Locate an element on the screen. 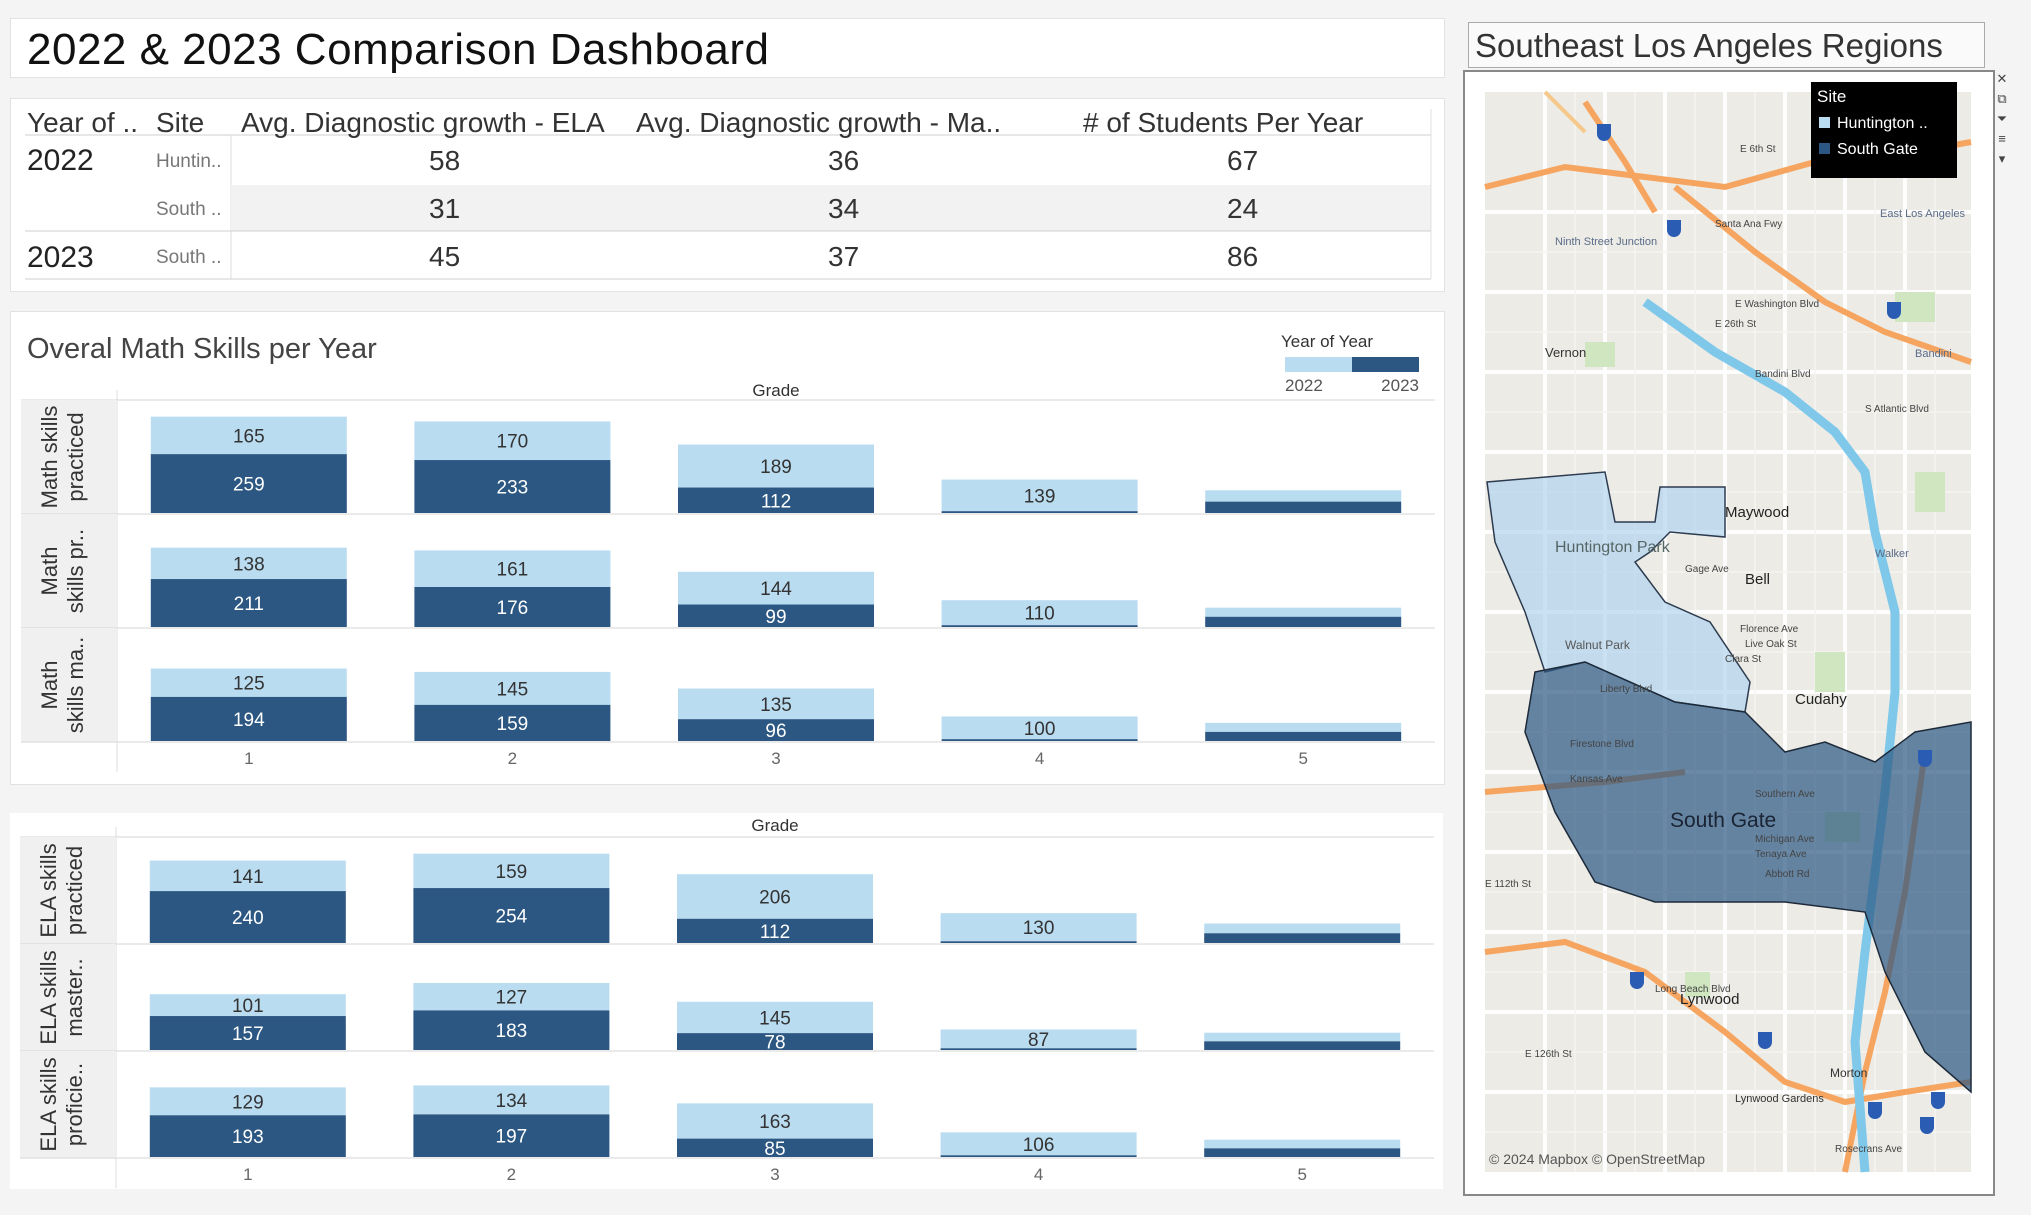 This screenshot has width=2031, height=1215. street-label: Clara St is located at coordinates (1743, 659).